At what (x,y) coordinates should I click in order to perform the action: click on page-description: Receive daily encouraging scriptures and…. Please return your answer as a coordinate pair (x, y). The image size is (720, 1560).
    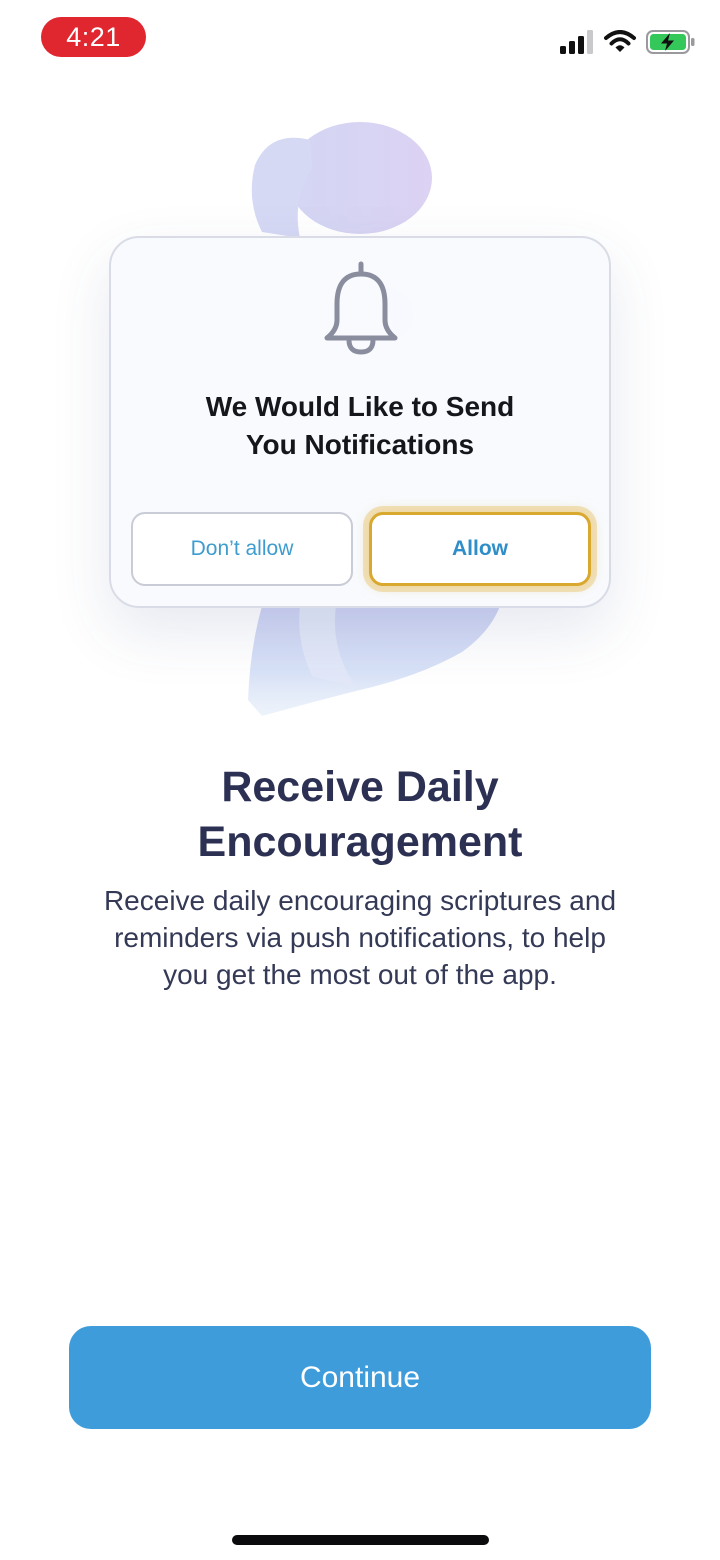
    Looking at the image, I should click on (360, 937).